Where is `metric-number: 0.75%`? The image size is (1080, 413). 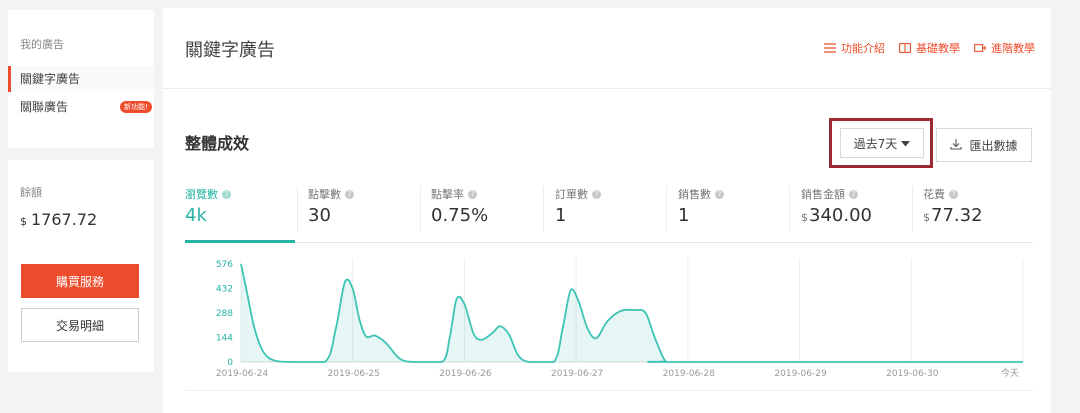 metric-number: 0.75% is located at coordinates (460, 215).